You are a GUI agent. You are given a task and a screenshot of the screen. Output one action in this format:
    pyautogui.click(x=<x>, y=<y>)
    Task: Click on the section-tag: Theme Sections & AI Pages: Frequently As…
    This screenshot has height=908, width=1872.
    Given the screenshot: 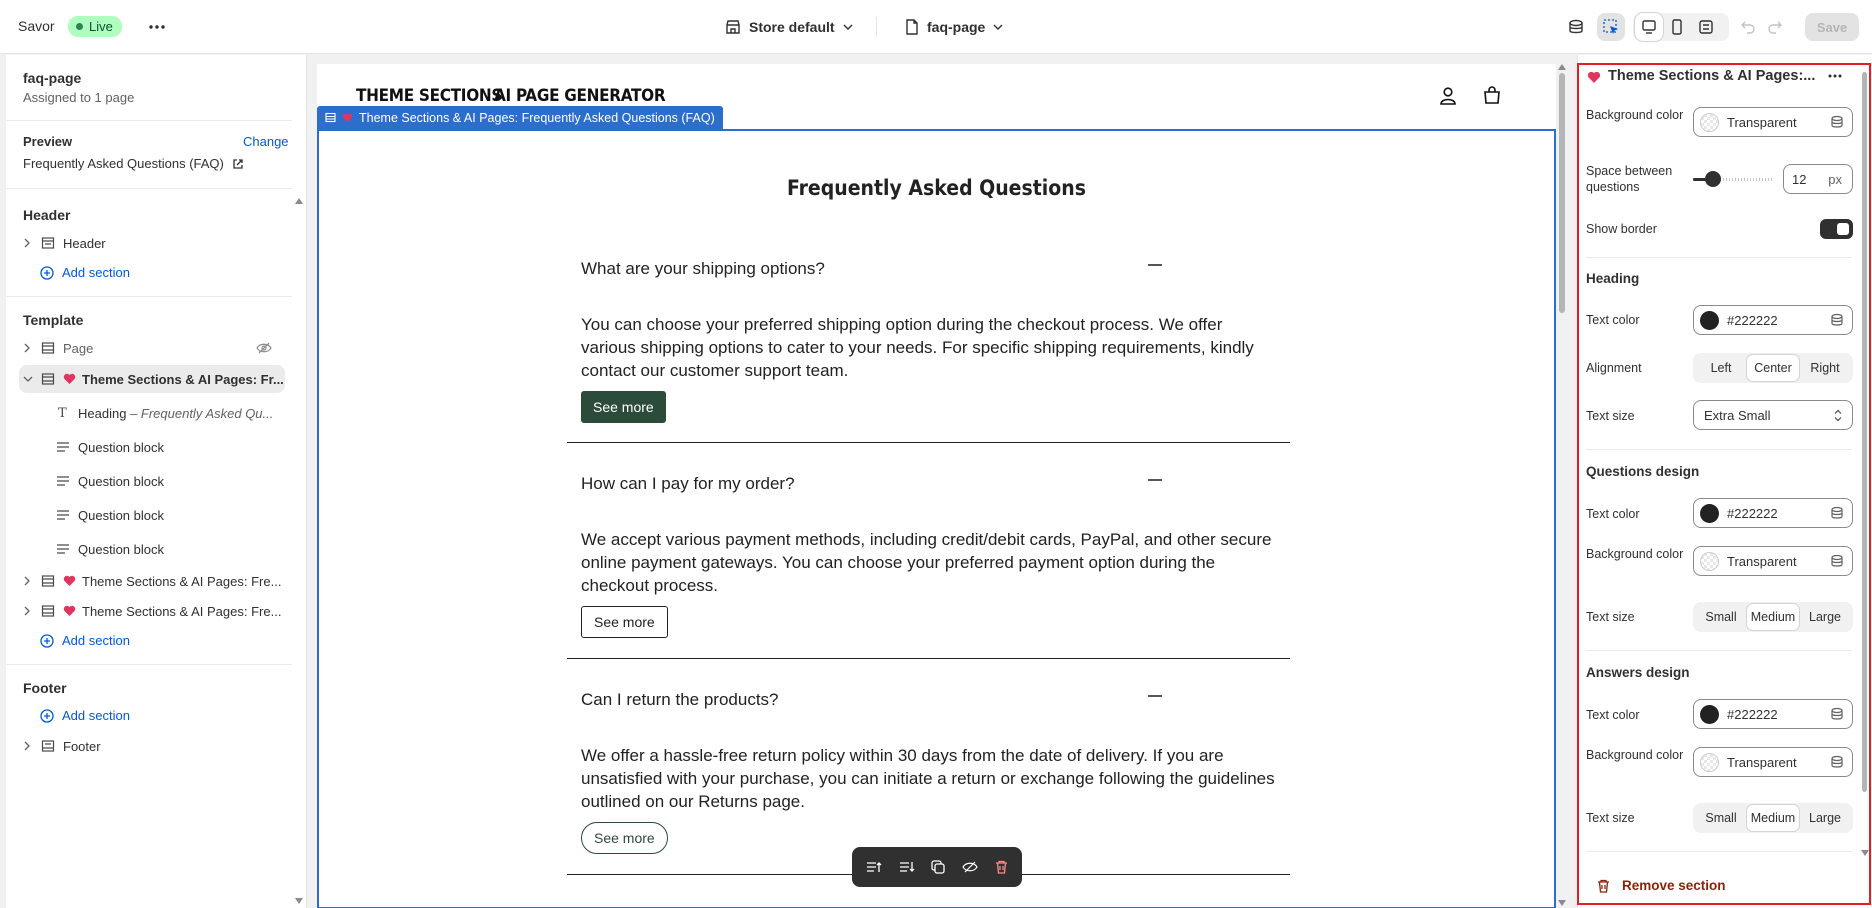 What is the action you would take?
    pyautogui.click(x=520, y=117)
    